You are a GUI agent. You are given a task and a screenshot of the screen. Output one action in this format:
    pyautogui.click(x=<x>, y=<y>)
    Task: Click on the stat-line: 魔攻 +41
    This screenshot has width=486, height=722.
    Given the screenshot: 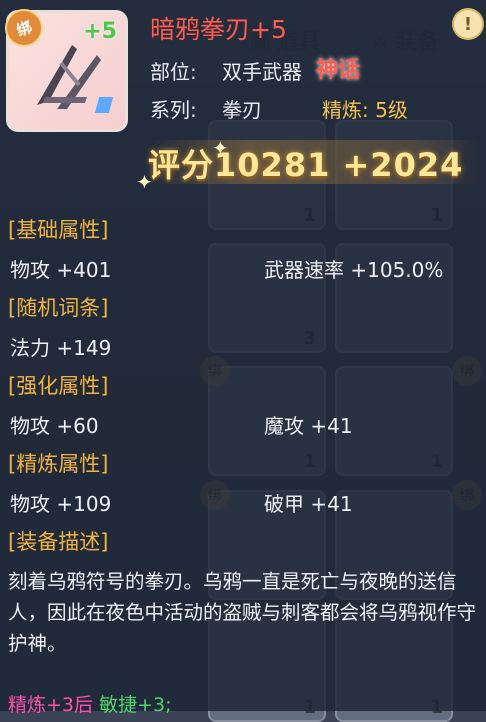 What is the action you would take?
    pyautogui.click(x=308, y=426)
    